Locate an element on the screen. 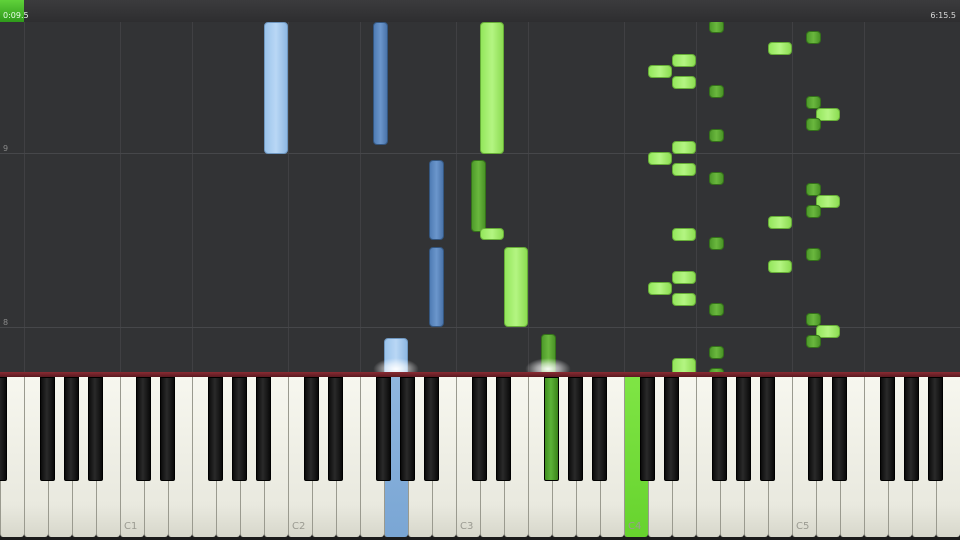  progress-bar: 0:09.5 6:15.5 is located at coordinates (480, 11).